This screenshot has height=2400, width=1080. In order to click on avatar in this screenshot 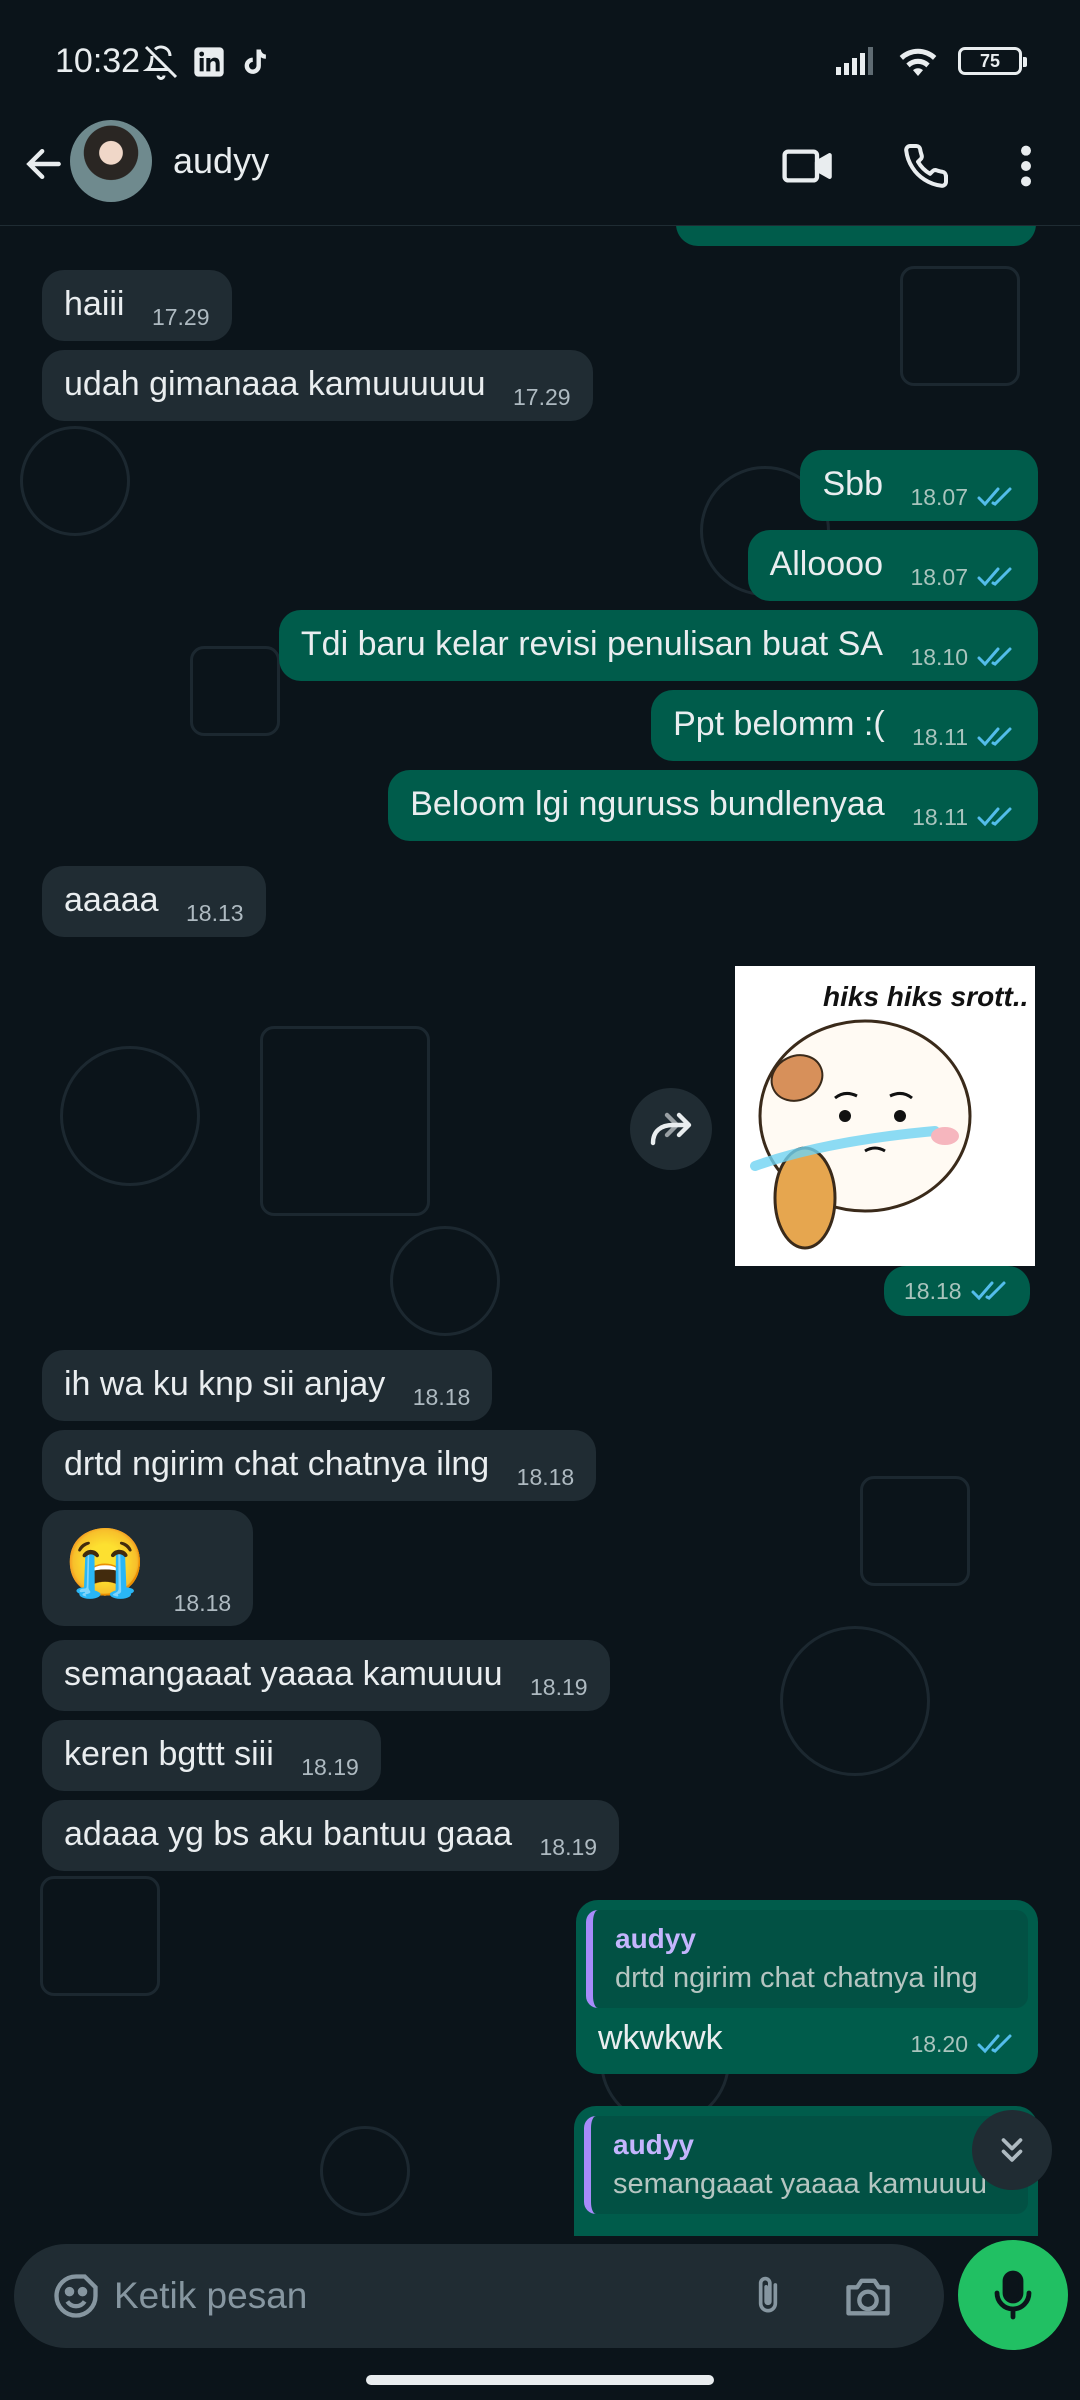, I will do `click(111, 161)`.